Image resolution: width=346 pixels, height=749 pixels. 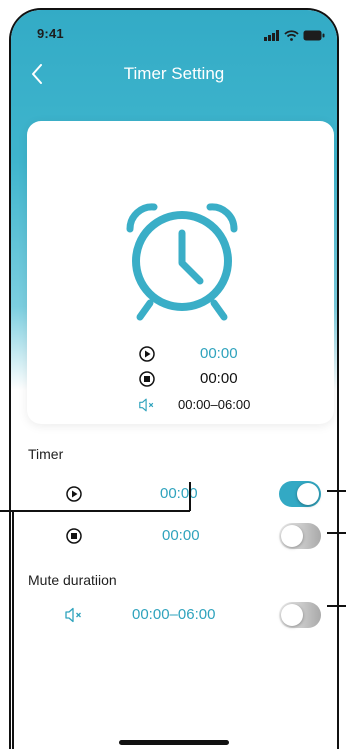 I want to click on mute-duration-value: 00:00–06:00, so click(x=173, y=615).